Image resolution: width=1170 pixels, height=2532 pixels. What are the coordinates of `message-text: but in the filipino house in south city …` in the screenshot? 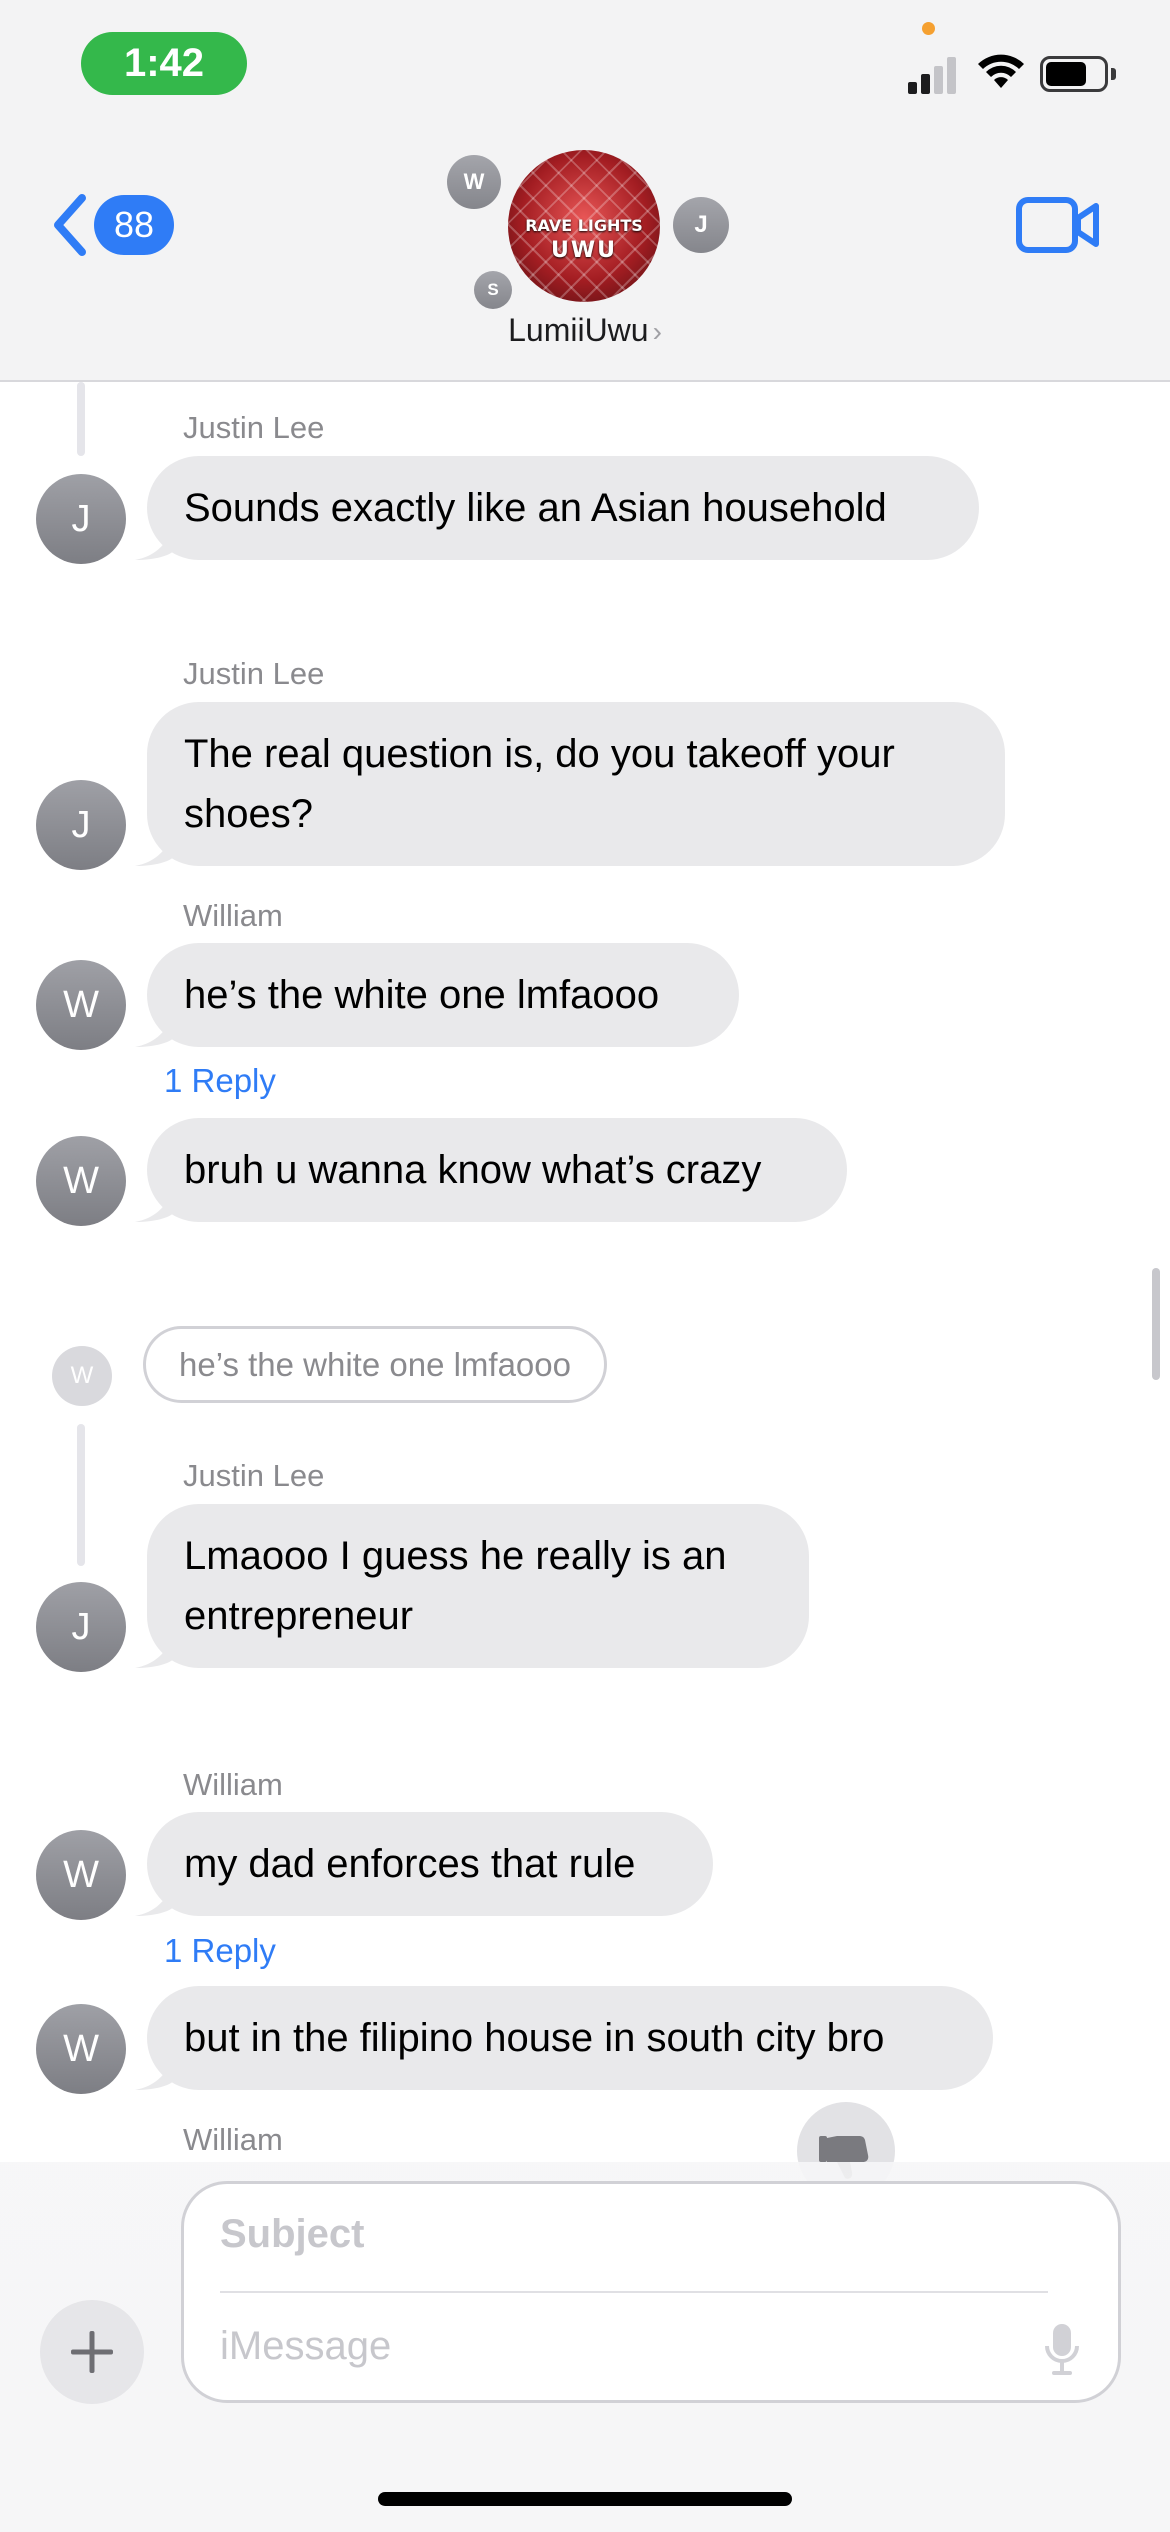 It's located at (534, 2038).